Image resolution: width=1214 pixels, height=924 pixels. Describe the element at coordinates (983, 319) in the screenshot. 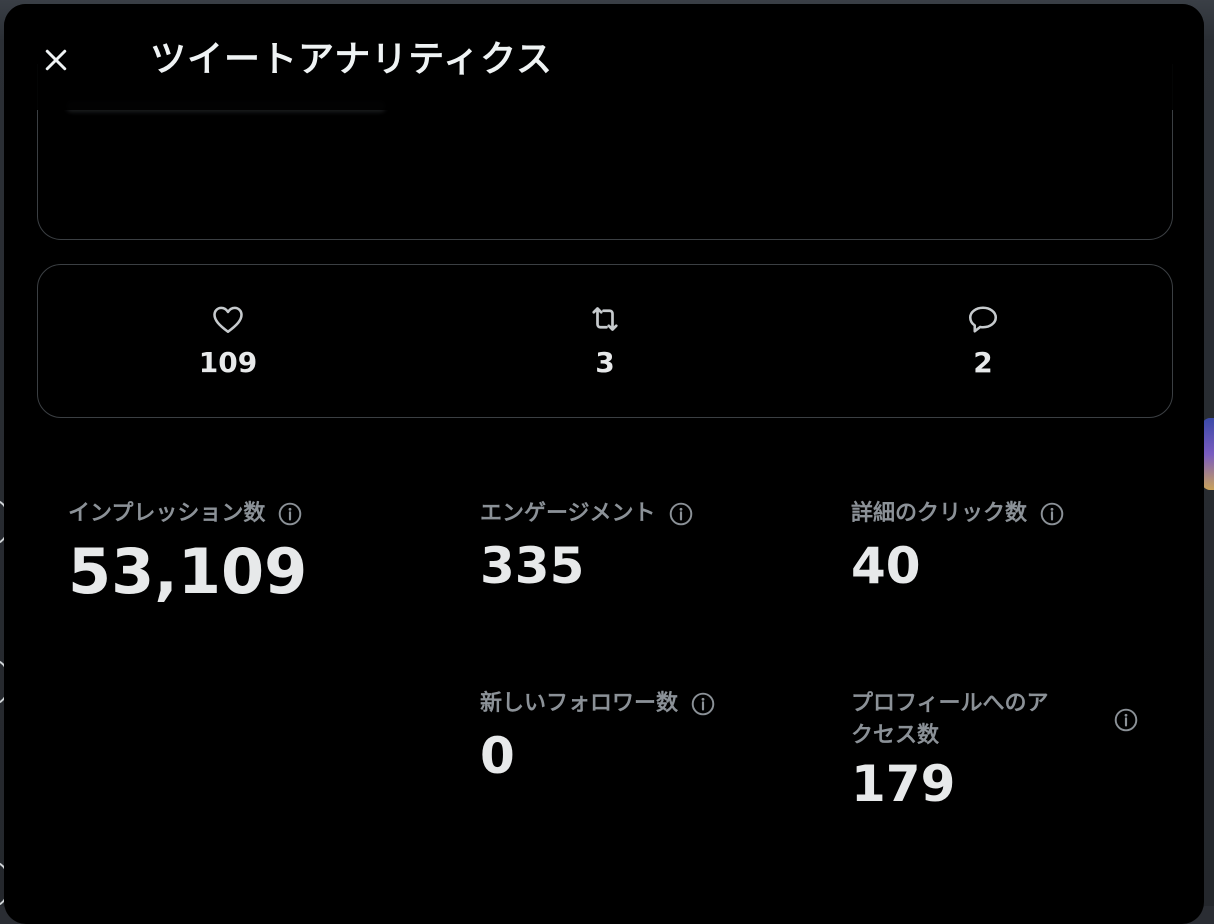

I see `reply-icon` at that location.